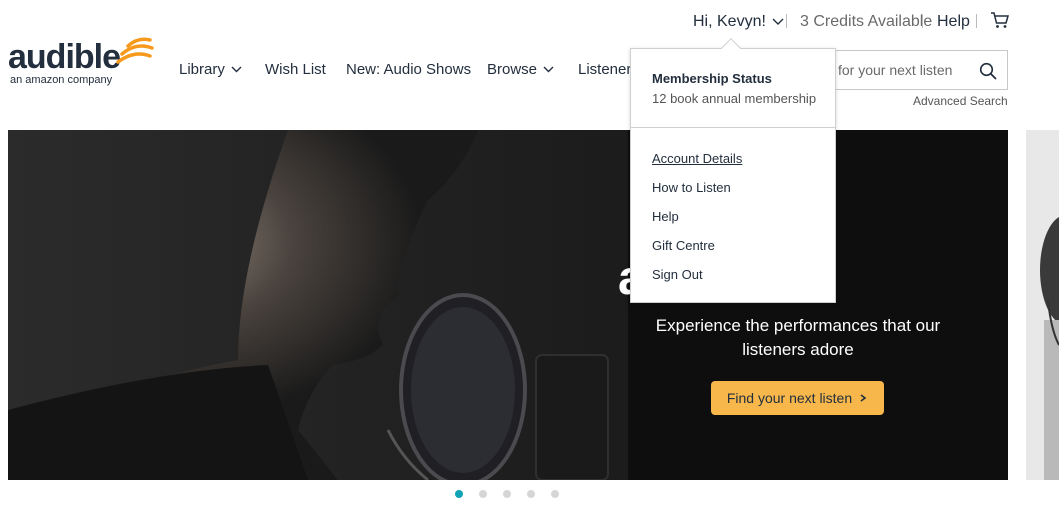 This screenshot has height=515, width=1059. What do you see at coordinates (960, 101) in the screenshot?
I see `advanced-search-link: Advanced Search` at bounding box center [960, 101].